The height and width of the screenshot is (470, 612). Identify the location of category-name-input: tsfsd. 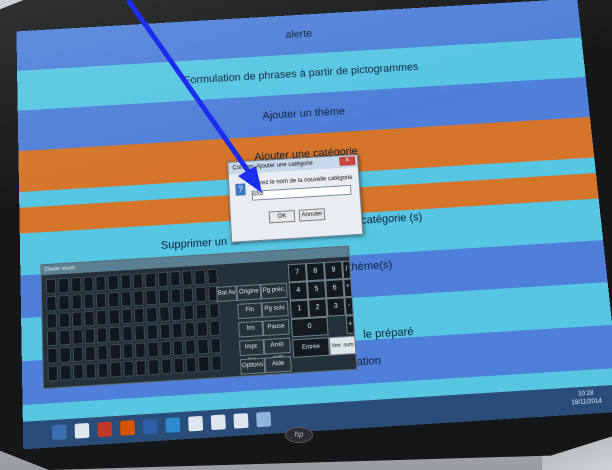
(301, 192).